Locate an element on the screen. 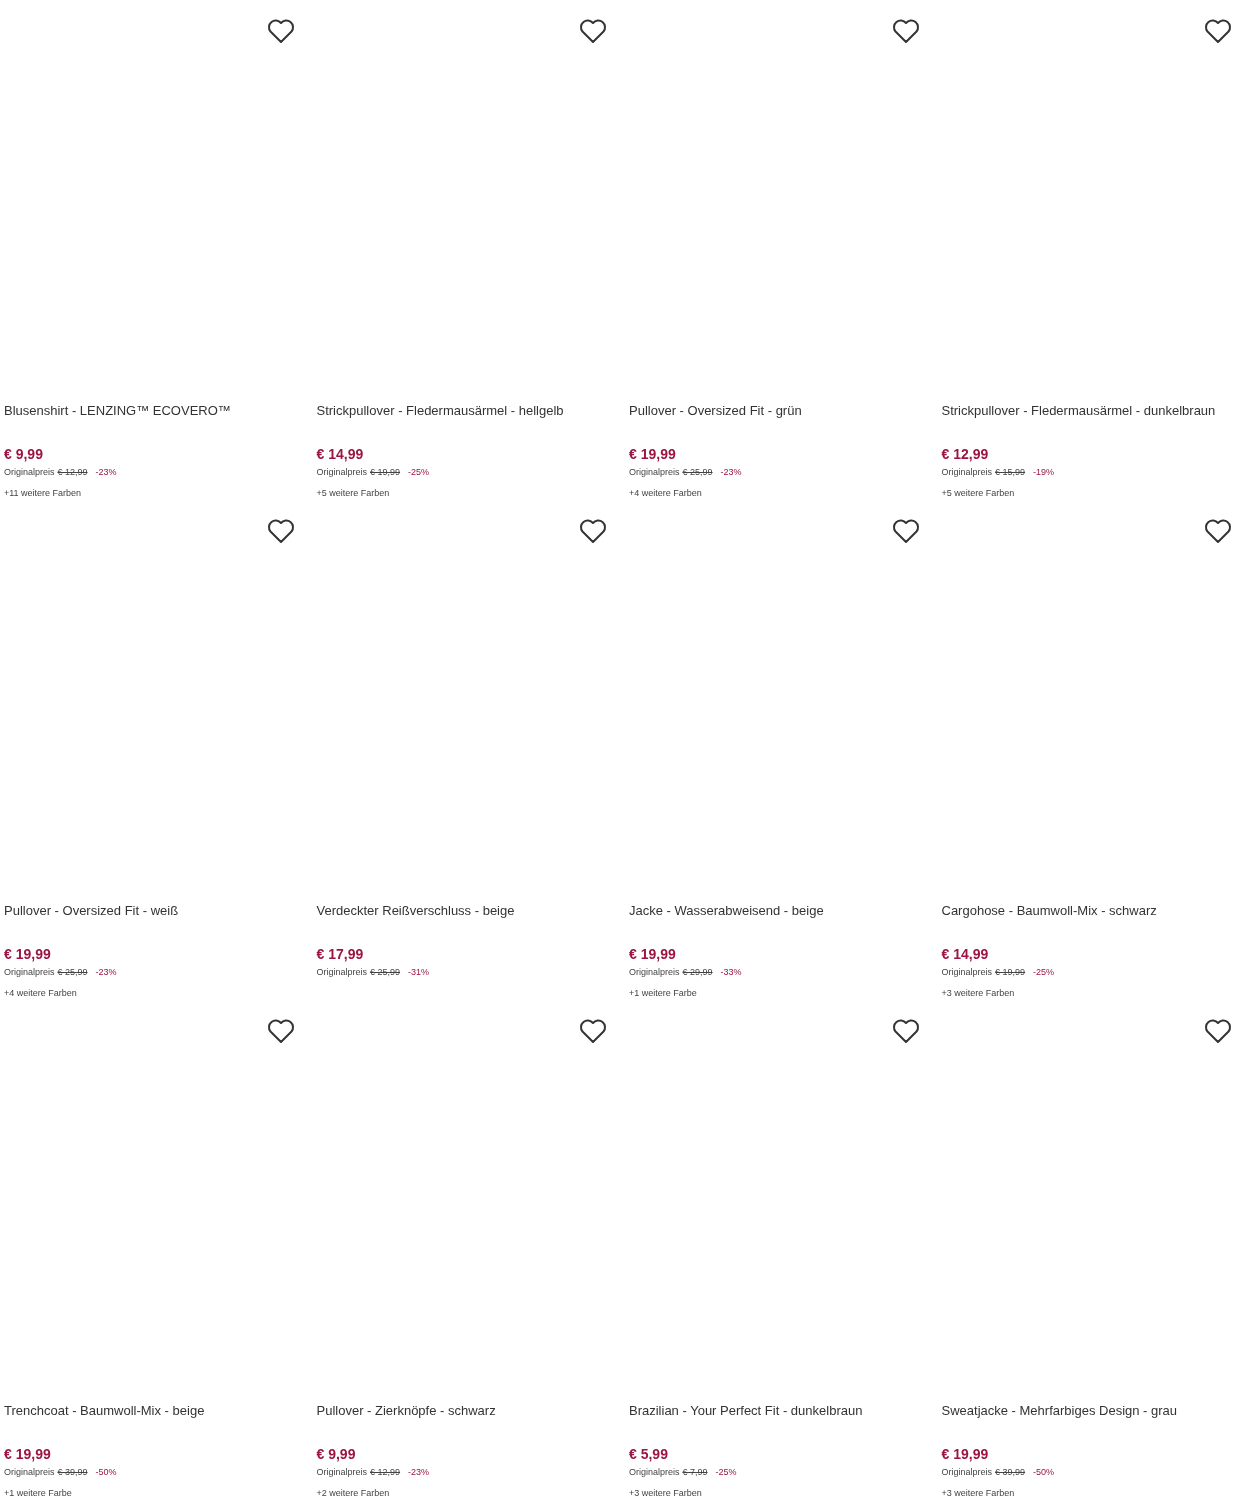  product-title: Strickpullover - Fledermausärmel - dunkelbraun is located at coordinates (1093, 411).